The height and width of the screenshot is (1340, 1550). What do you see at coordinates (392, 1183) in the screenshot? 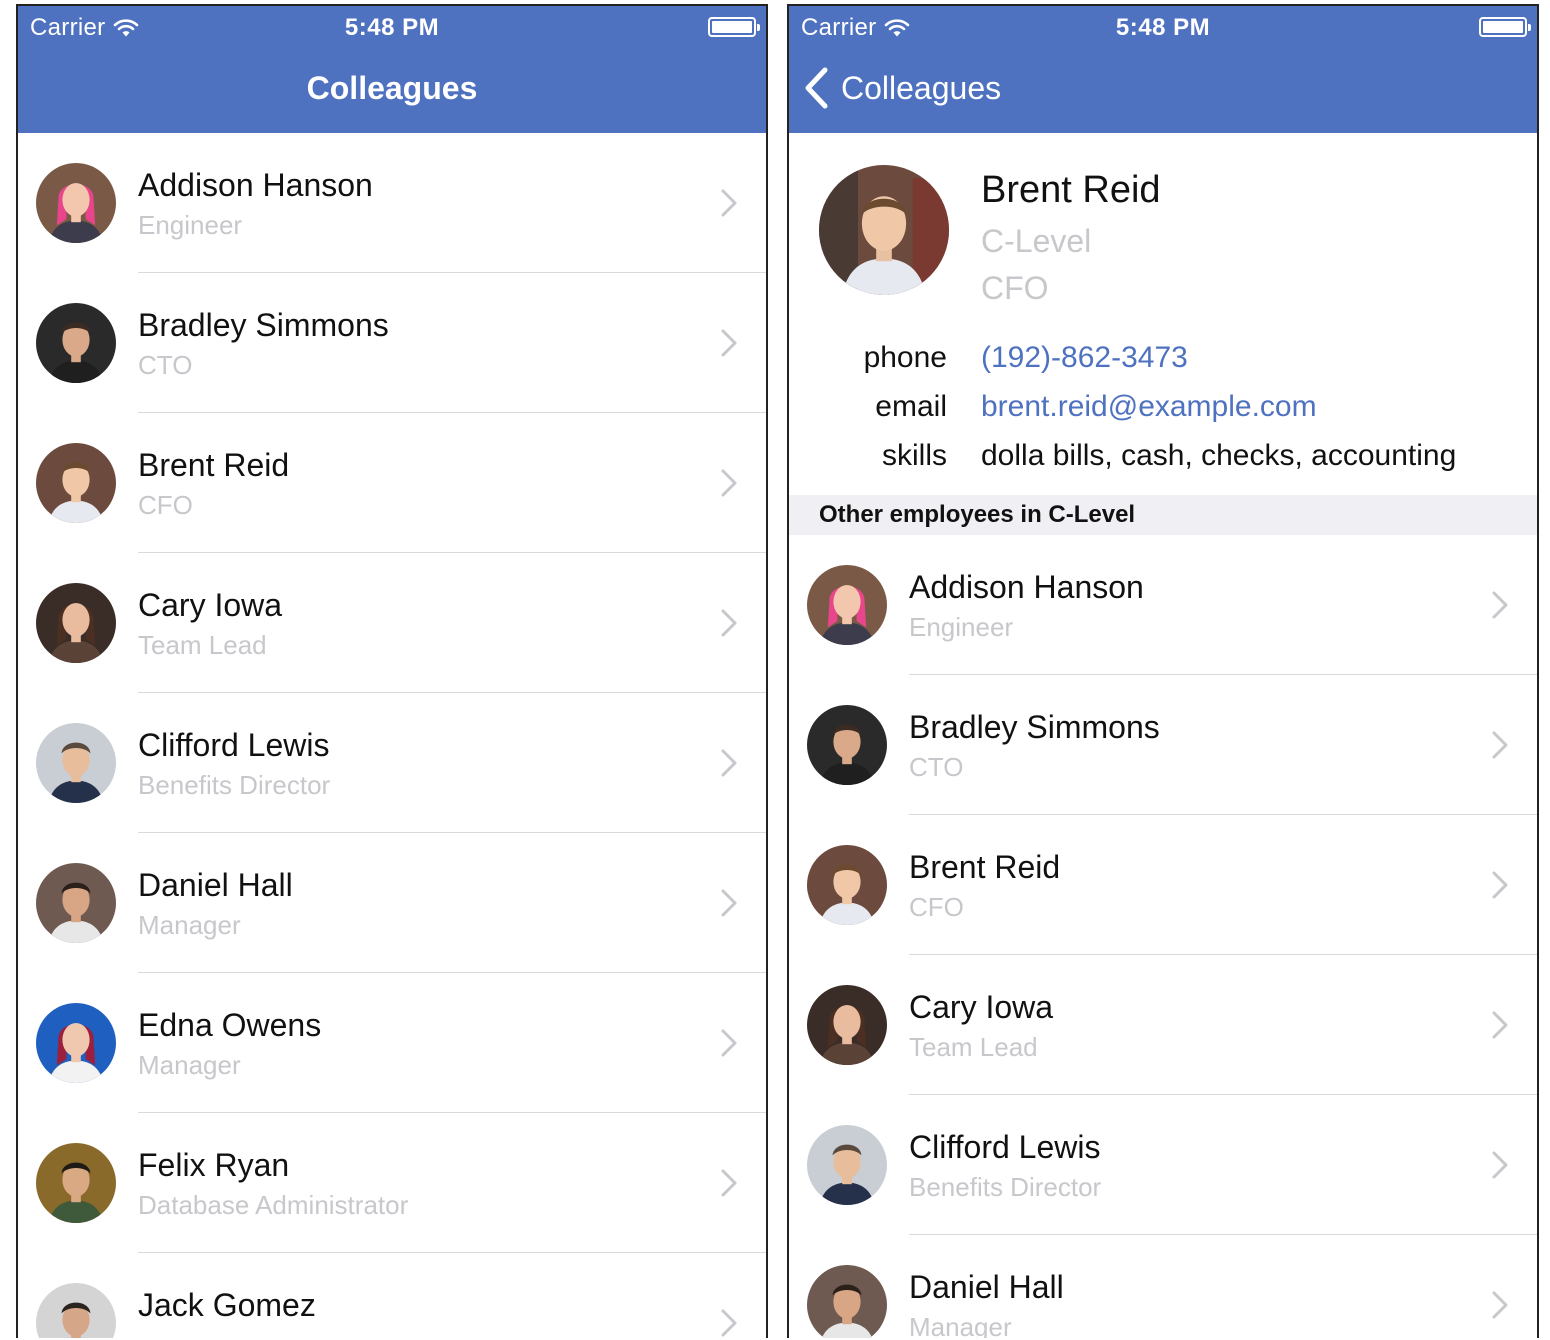
I see `list-item: Felix Ryan Database Administrator` at bounding box center [392, 1183].